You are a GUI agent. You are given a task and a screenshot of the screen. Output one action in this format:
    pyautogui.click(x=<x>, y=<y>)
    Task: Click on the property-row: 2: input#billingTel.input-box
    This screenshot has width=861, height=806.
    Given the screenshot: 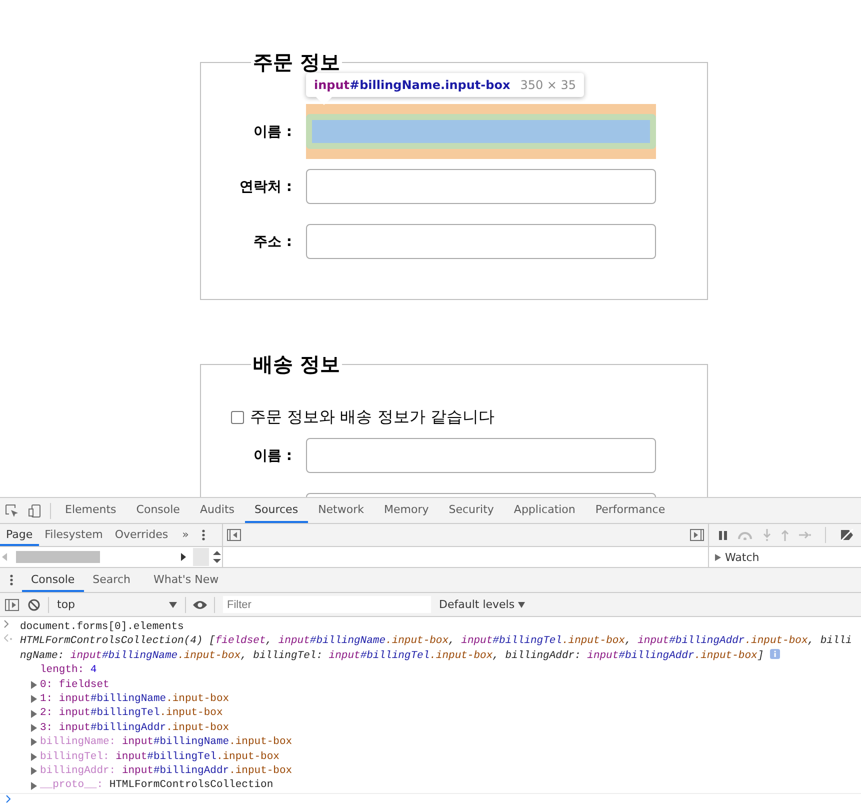 What is the action you would take?
    pyautogui.click(x=430, y=713)
    